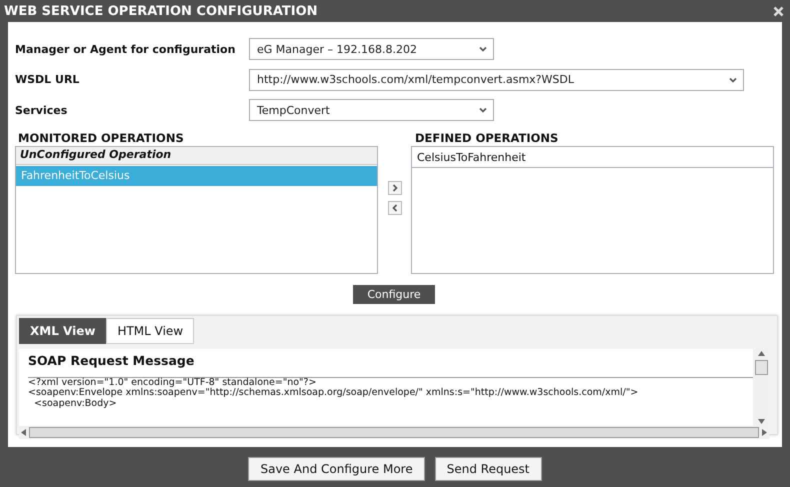 This screenshot has width=790, height=487. I want to click on field-label: WSDL URL, so click(47, 79).